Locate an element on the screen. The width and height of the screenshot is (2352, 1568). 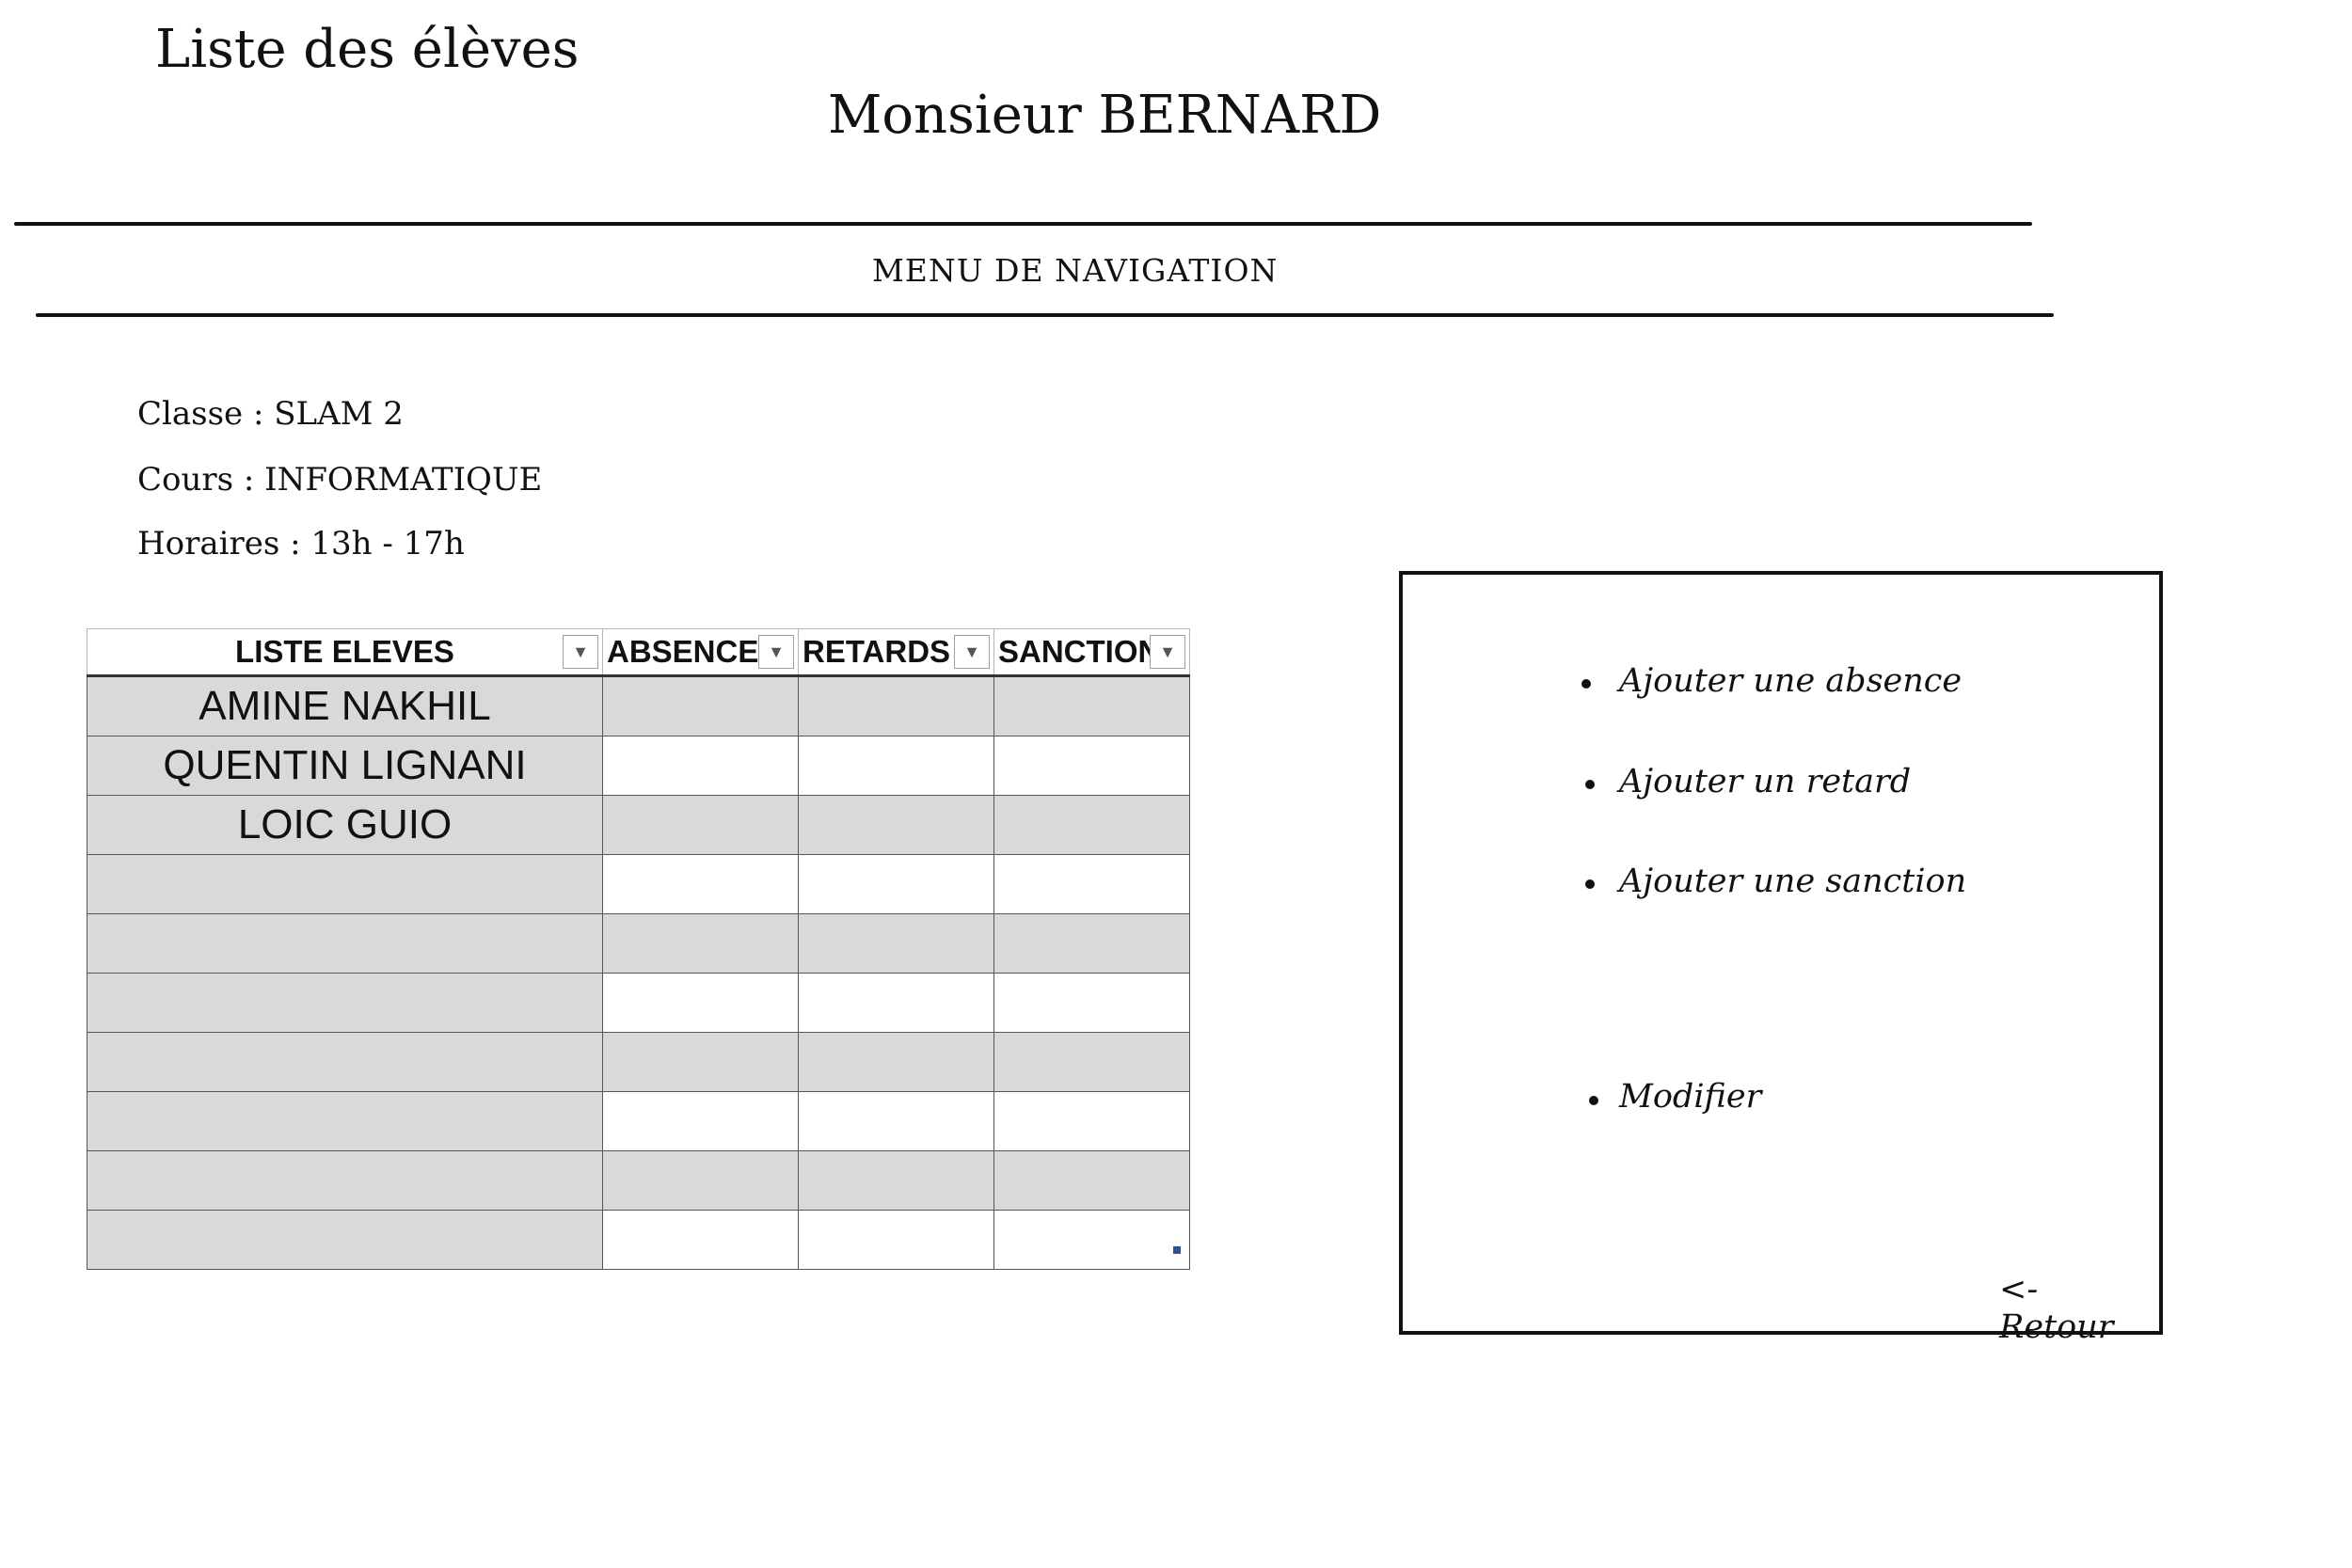
modify-link: Modifier is located at coordinates (1690, 1097).